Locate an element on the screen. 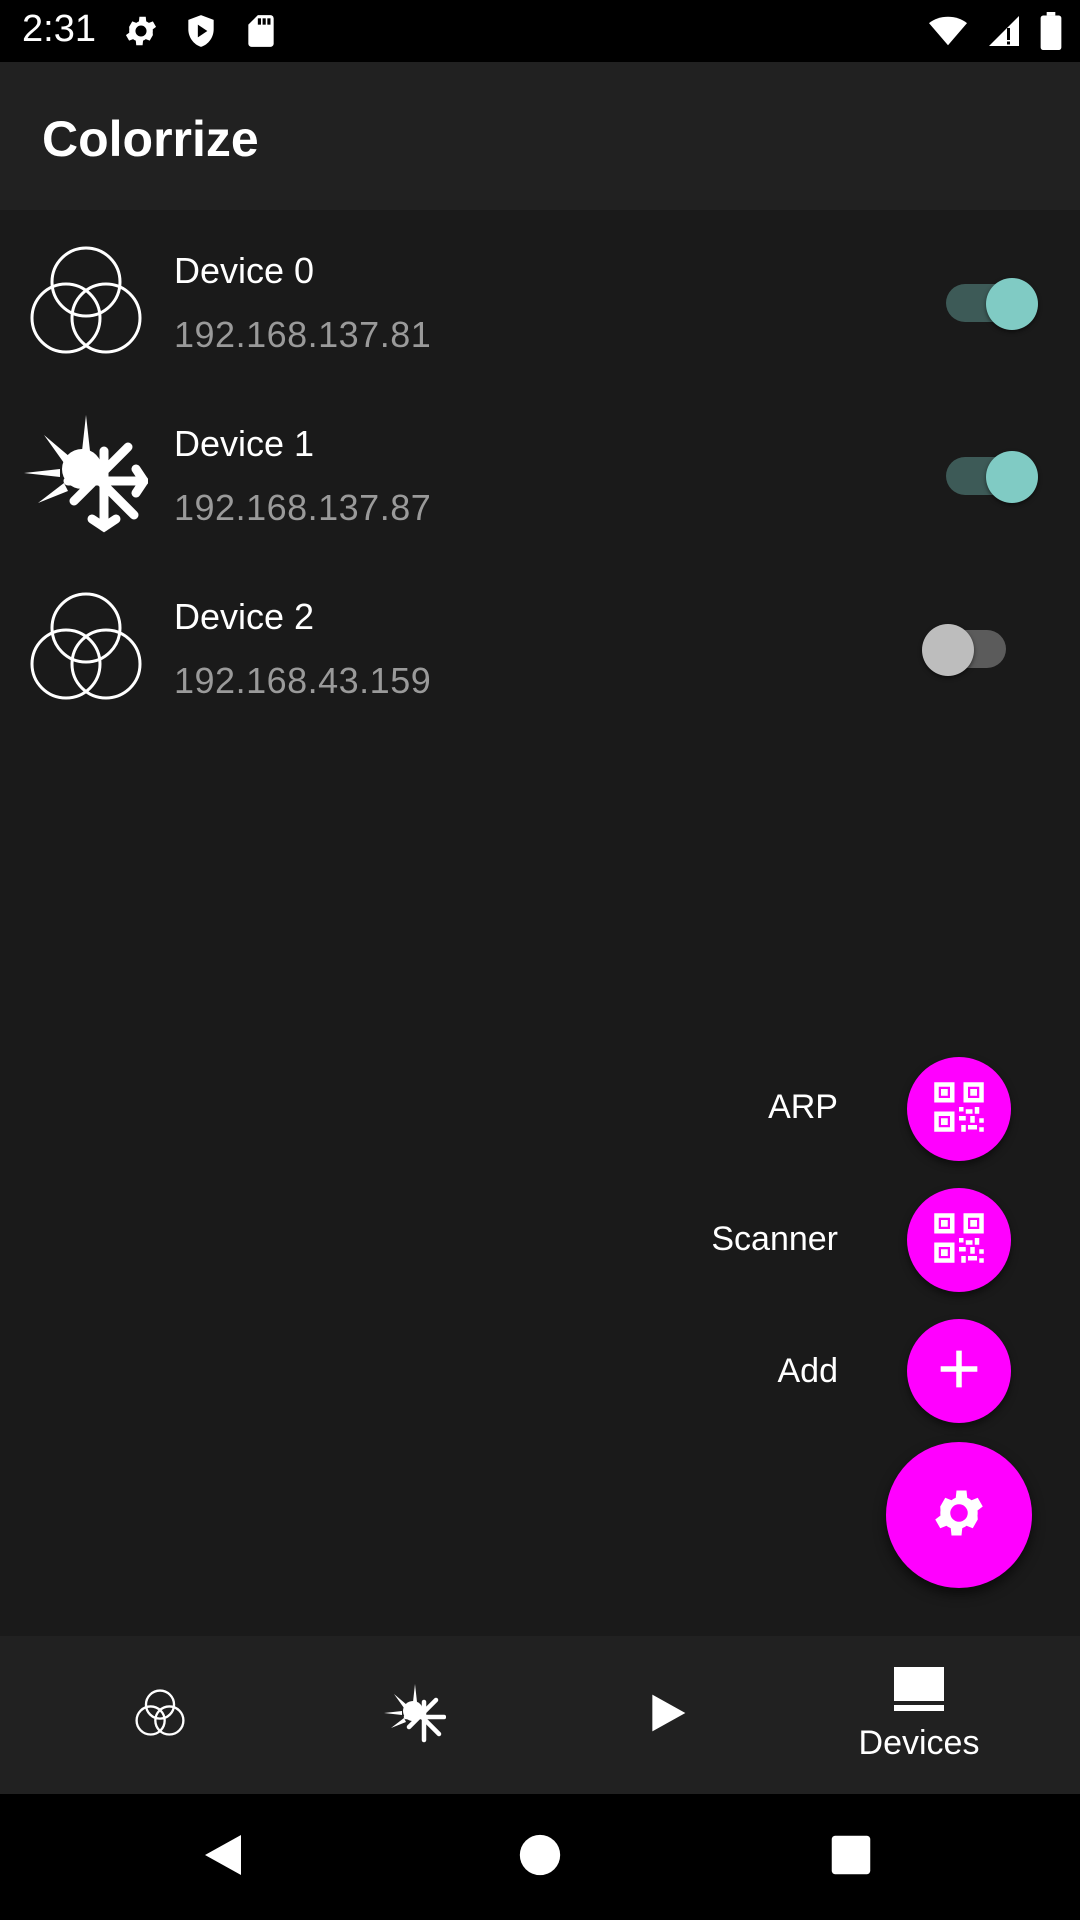 This screenshot has height=1920, width=1080. shield-icon is located at coordinates (201, 31).